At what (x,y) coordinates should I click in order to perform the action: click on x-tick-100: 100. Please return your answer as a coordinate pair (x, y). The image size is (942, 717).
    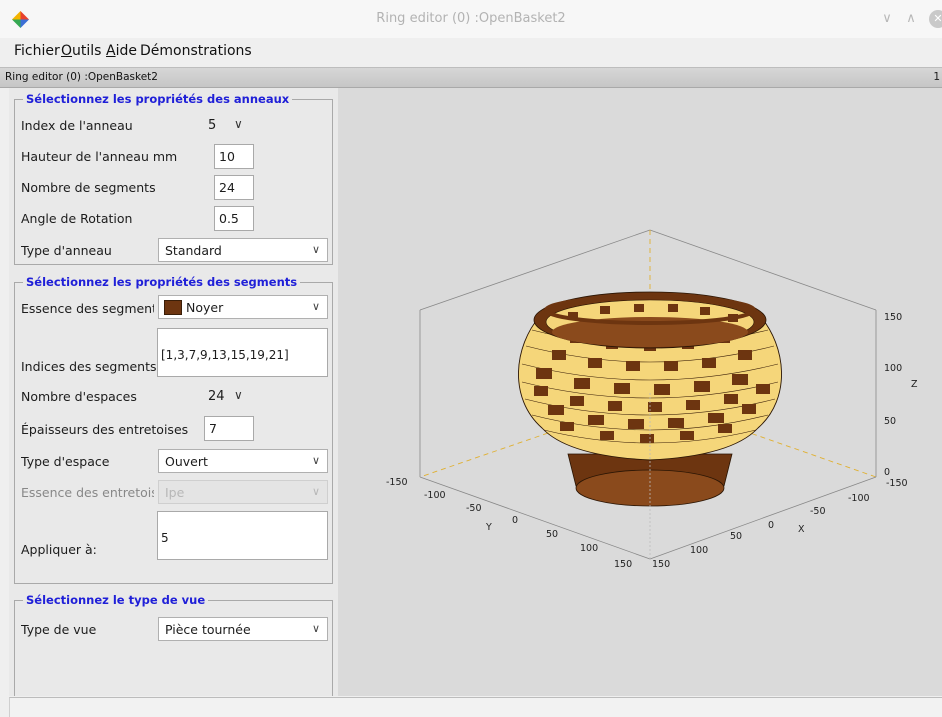
    Looking at the image, I should click on (699, 550).